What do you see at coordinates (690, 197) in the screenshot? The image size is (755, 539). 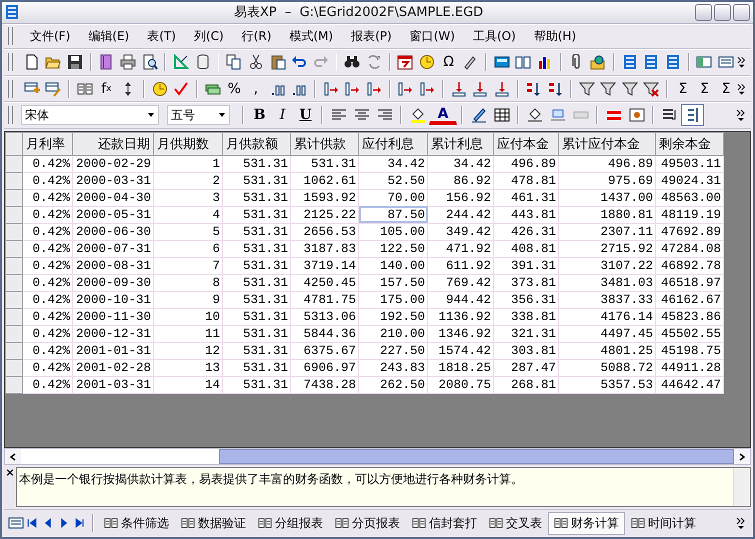 I see `table-cell: 48563.00` at bounding box center [690, 197].